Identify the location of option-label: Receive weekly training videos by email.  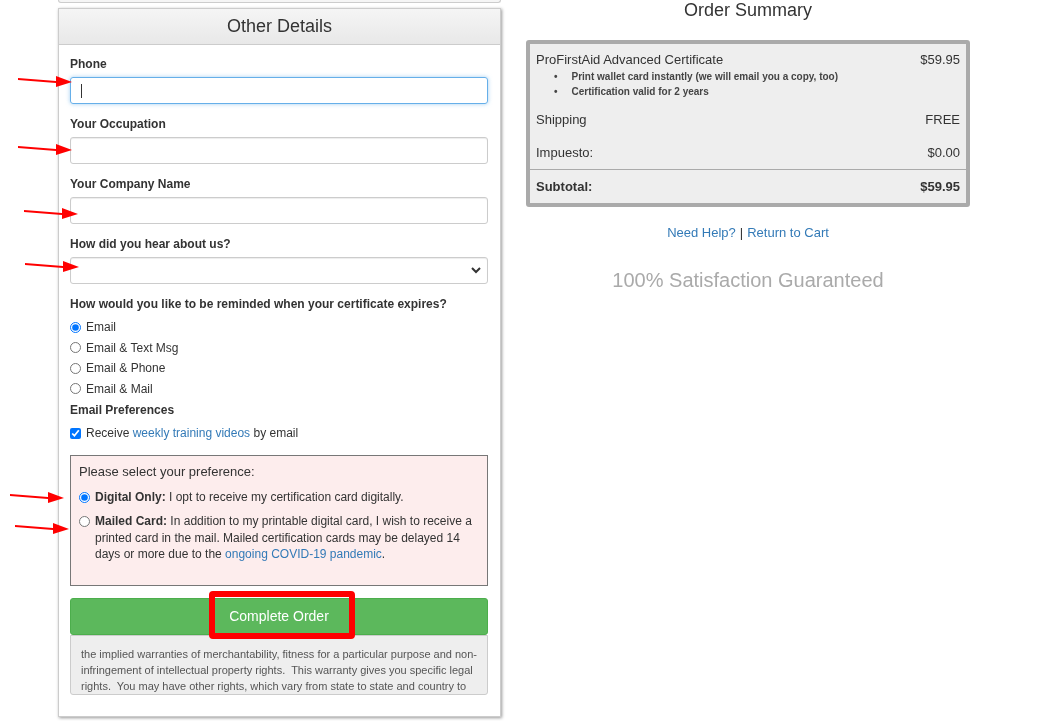
(192, 433).